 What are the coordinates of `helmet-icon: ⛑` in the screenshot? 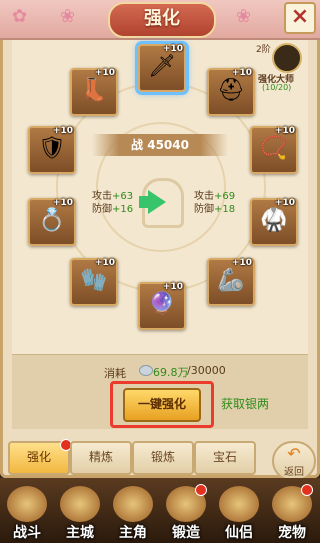 It's located at (231, 90).